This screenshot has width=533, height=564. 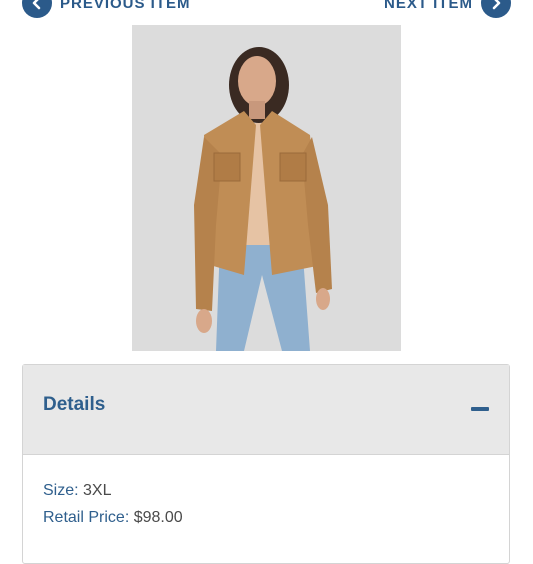 What do you see at coordinates (266, 410) in the screenshot?
I see `details-accordion-header: Details` at bounding box center [266, 410].